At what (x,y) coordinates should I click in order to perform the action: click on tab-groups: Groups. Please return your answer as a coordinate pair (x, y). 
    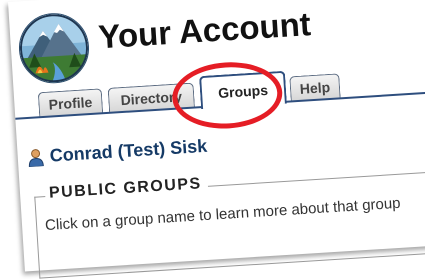
    Looking at the image, I should click on (228, 95).